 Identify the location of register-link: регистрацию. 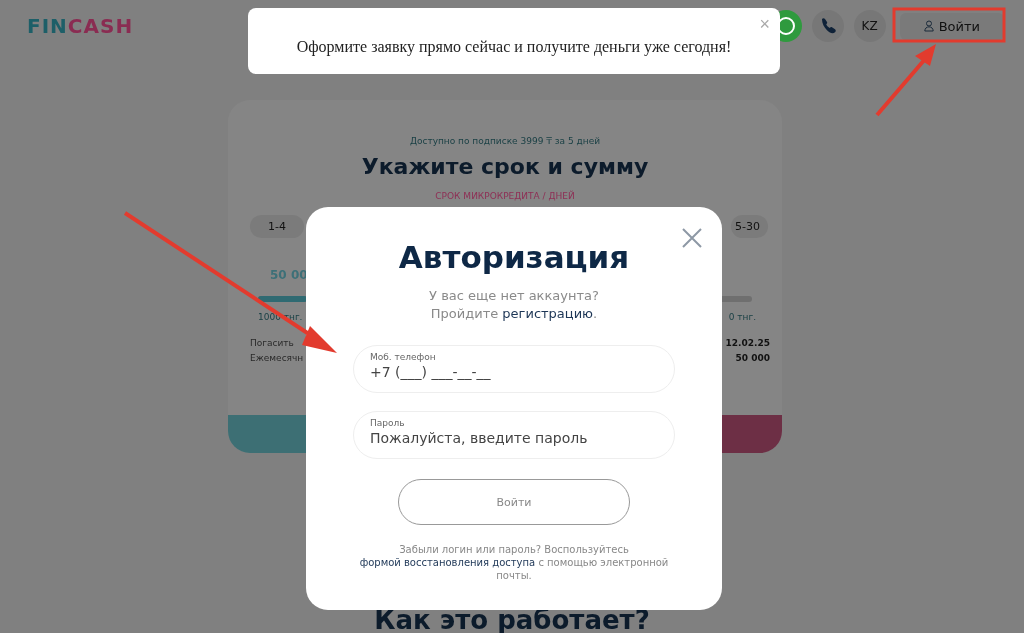
(548, 313).